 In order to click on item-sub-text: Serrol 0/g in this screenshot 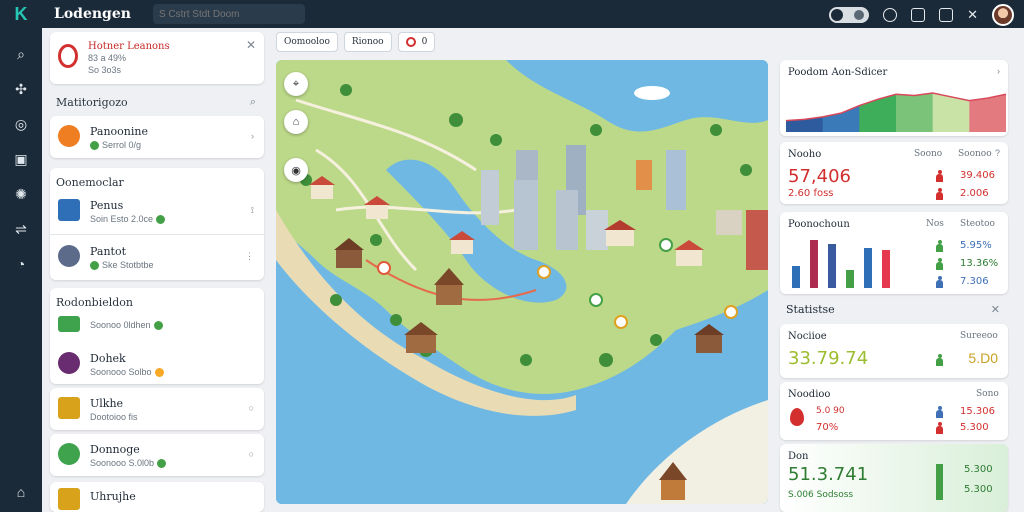, I will do `click(122, 145)`.